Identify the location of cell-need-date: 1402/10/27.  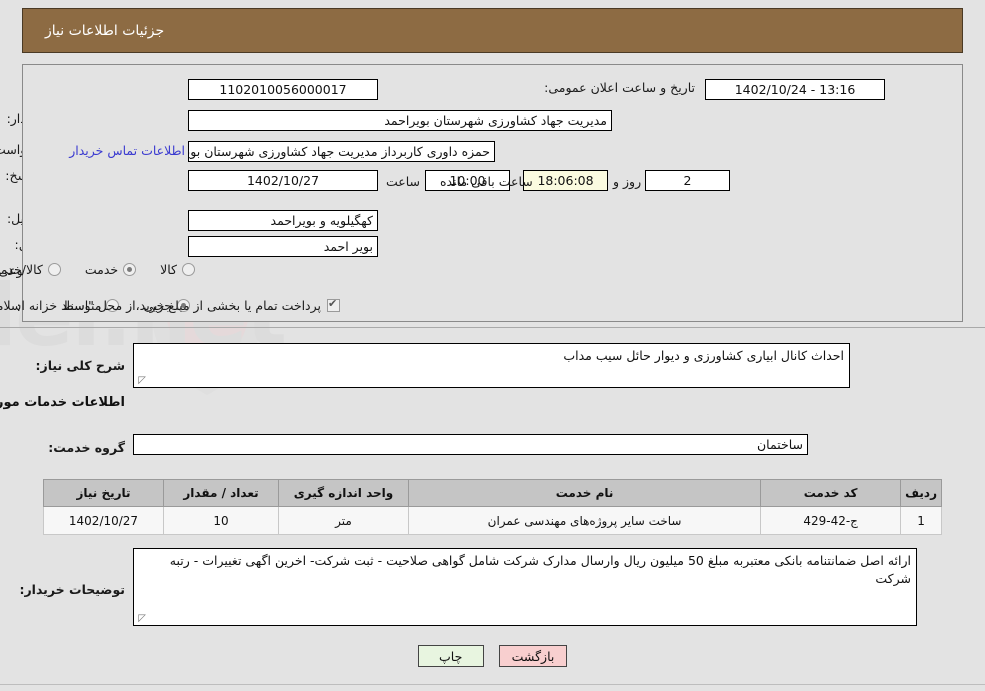
(103, 520).